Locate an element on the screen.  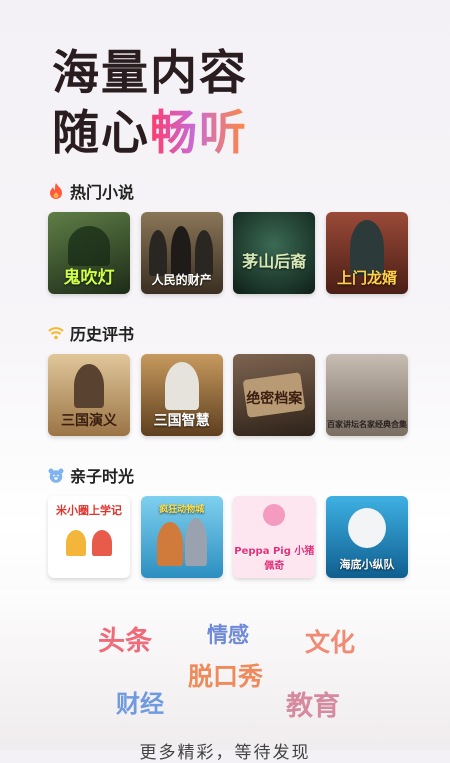
book-cover: Peppa Pig 小猪佩奇 is located at coordinates (274, 537).